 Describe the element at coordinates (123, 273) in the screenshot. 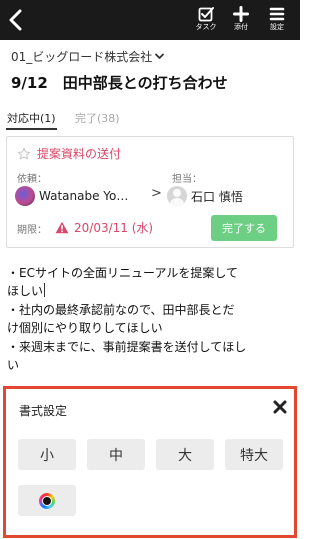

I see `memo-line: ・ECサイトの全面リニューアルを提案して` at that location.